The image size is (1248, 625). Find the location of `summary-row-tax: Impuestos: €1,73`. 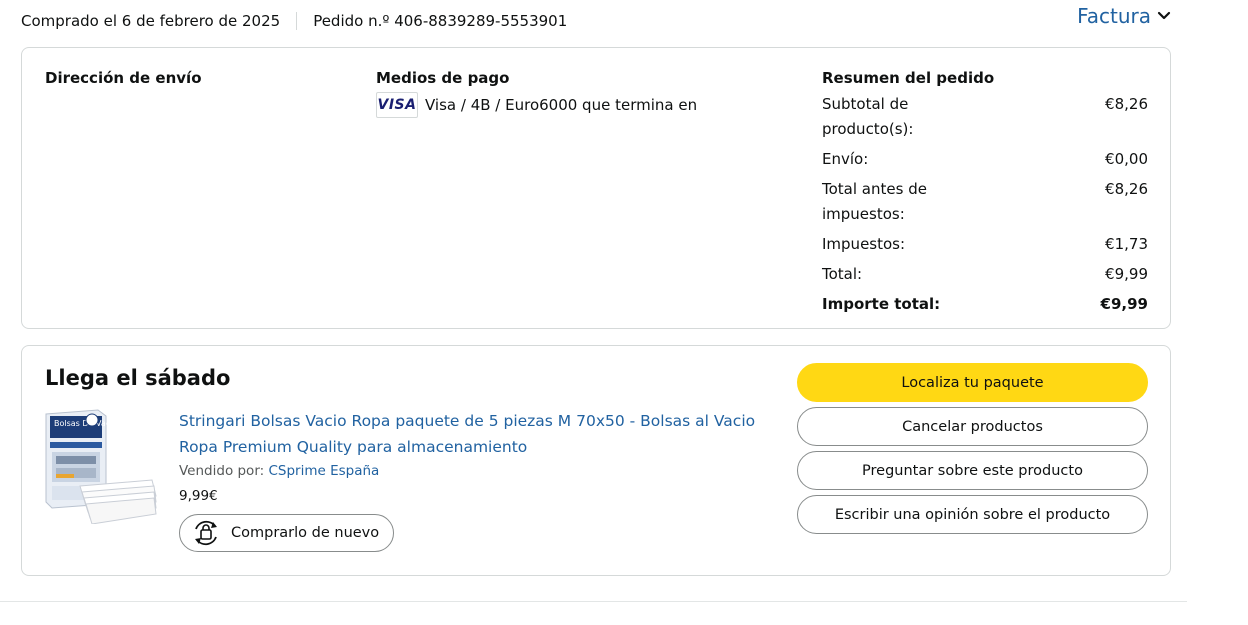

summary-row-tax: Impuestos: €1,73 is located at coordinates (985, 244).